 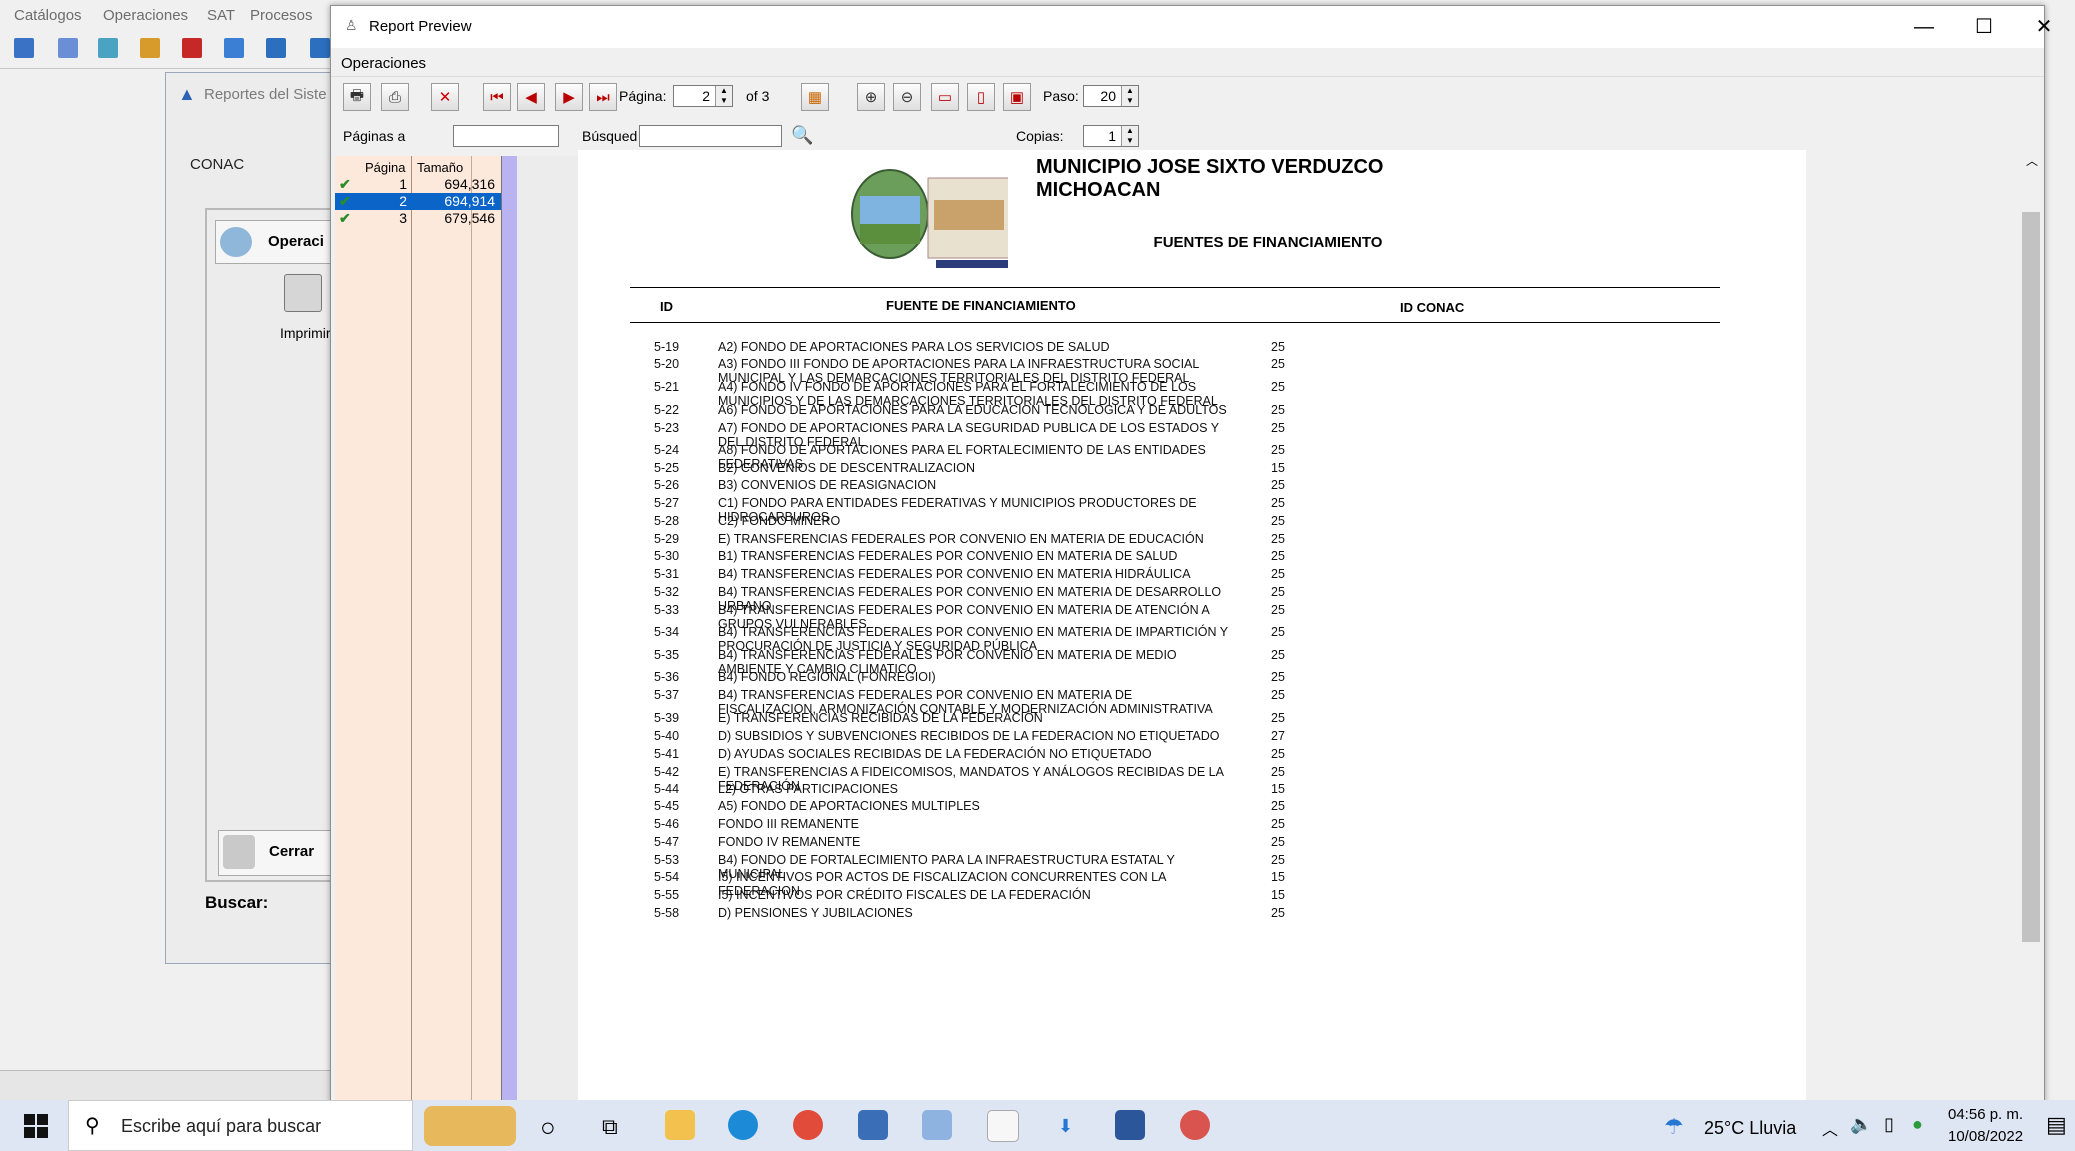 What do you see at coordinates (1195, 1125) in the screenshot?
I see `chrome-profile-icon` at bounding box center [1195, 1125].